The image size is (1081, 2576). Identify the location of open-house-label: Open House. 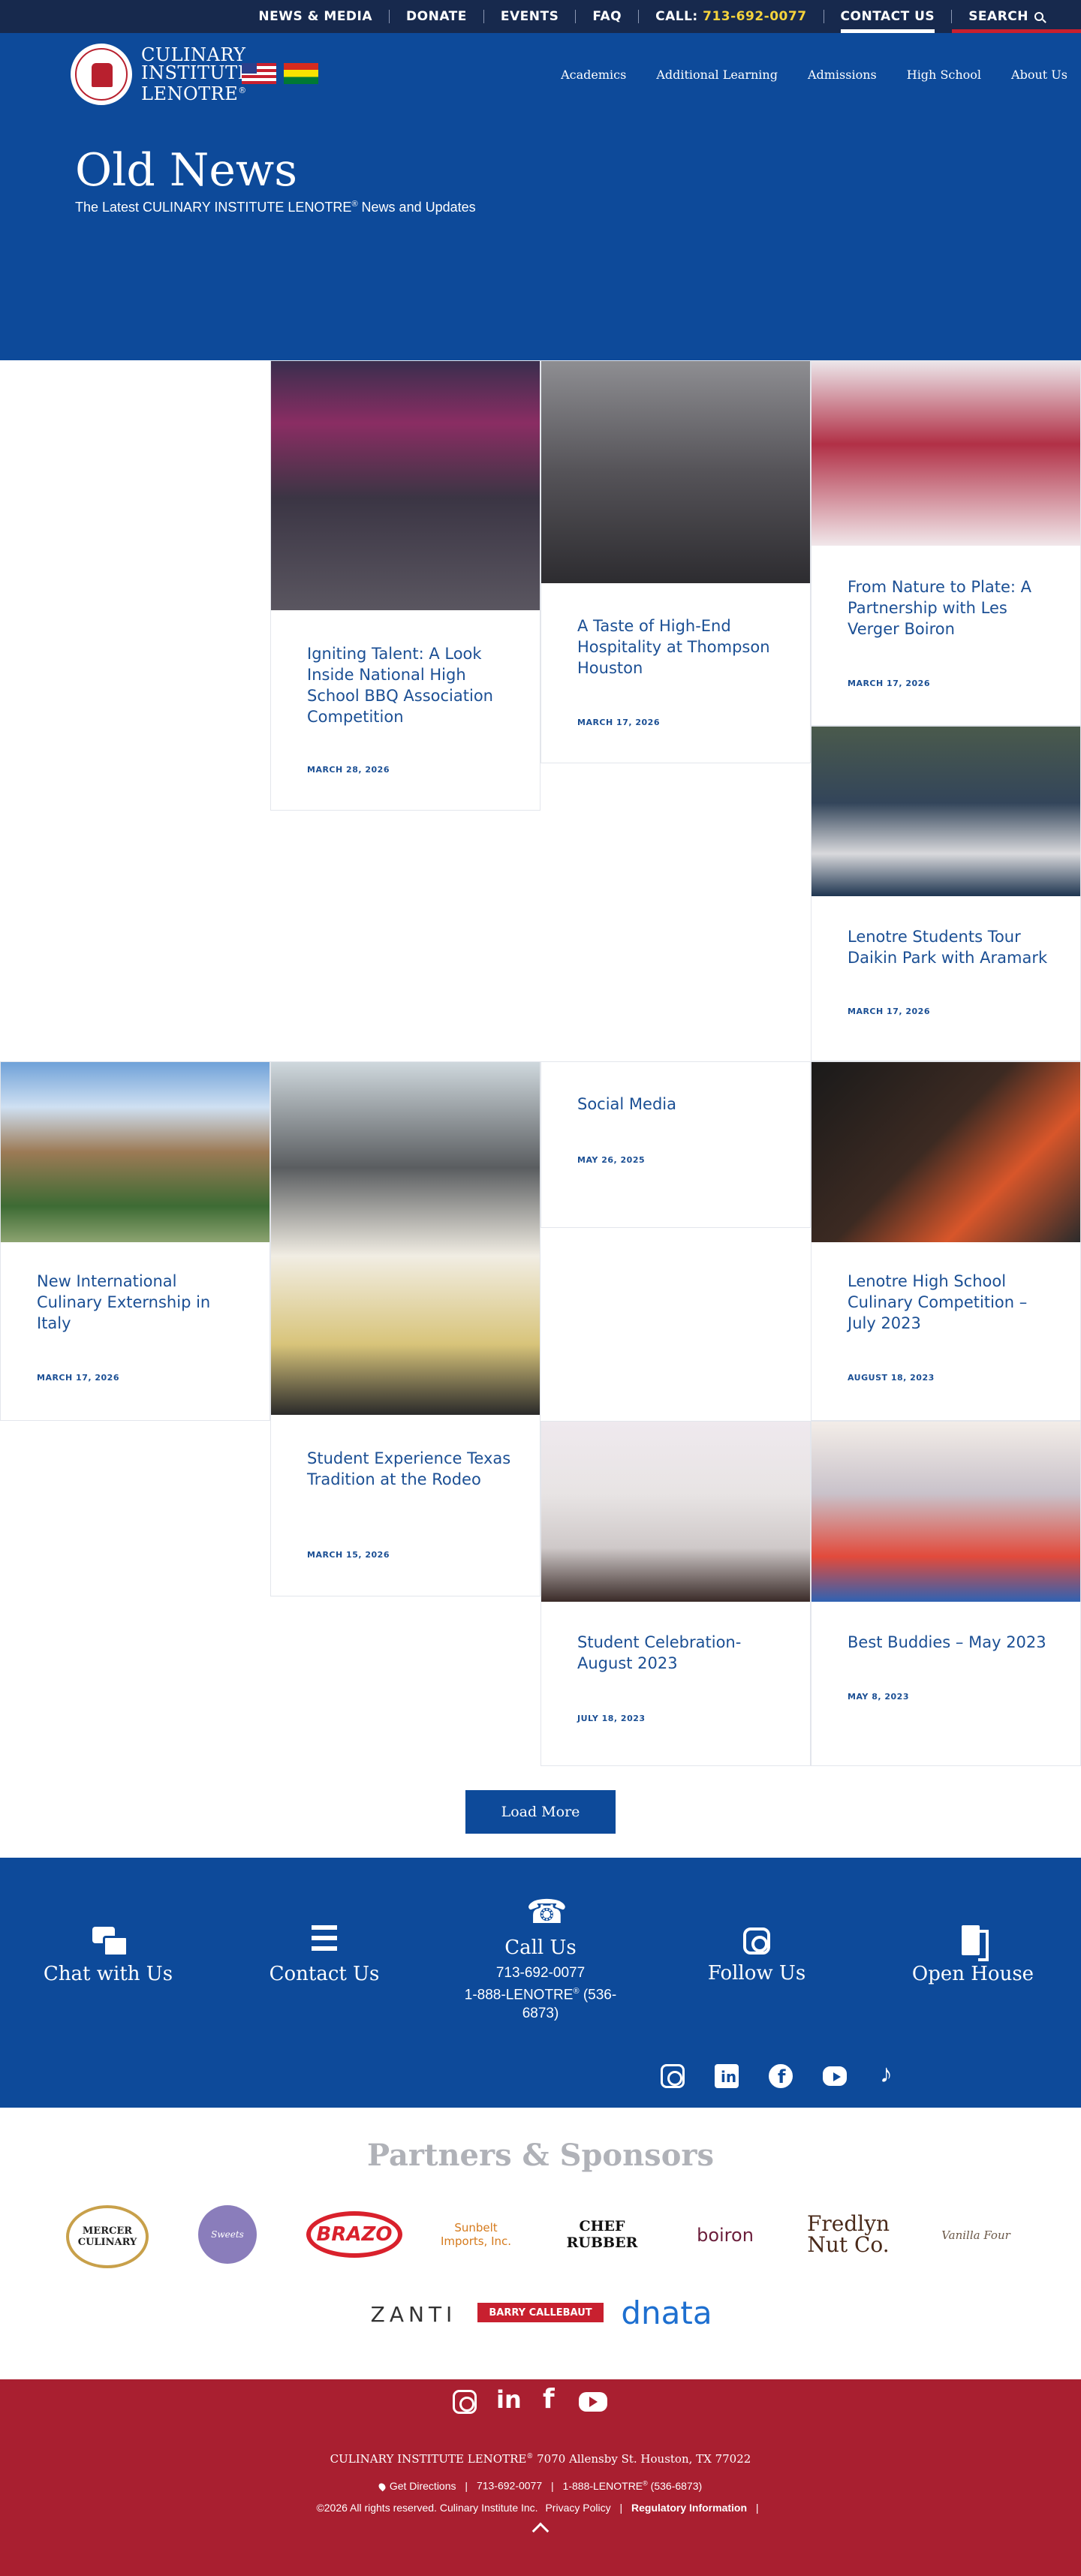
(972, 1974).